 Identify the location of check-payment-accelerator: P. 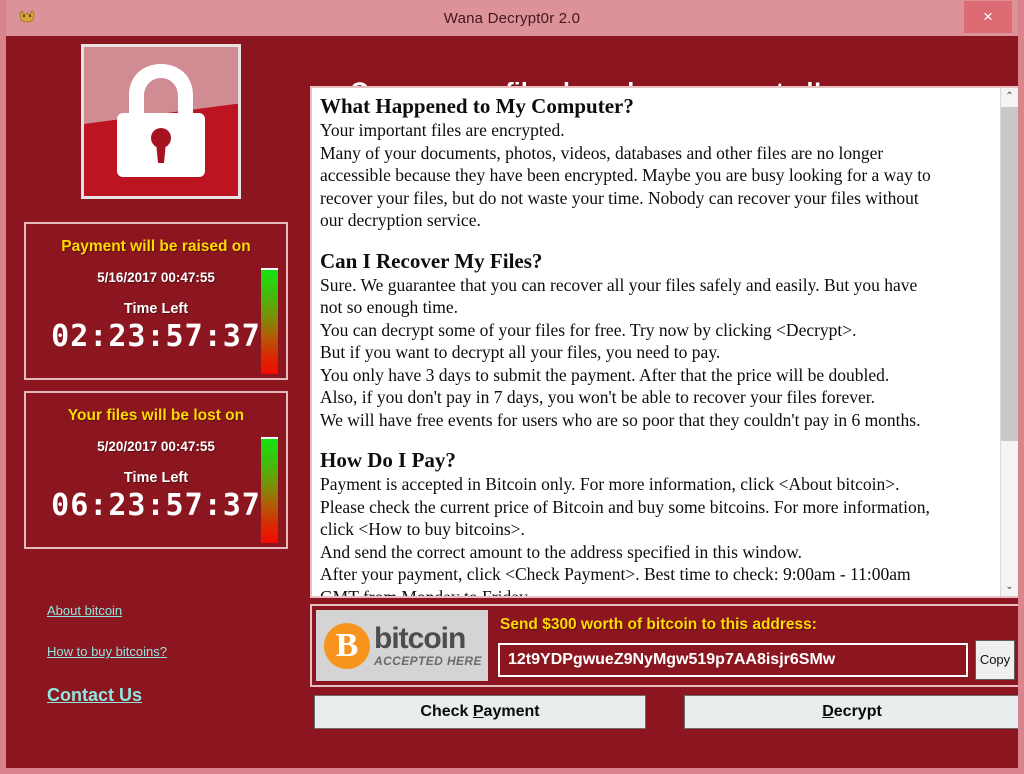
(478, 711).